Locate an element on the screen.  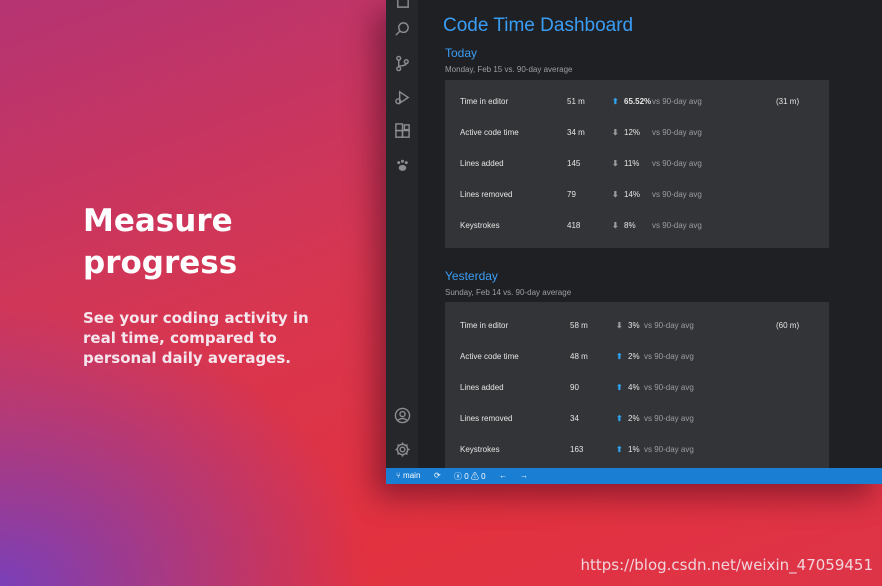
branch-name: main is located at coordinates (412, 475).